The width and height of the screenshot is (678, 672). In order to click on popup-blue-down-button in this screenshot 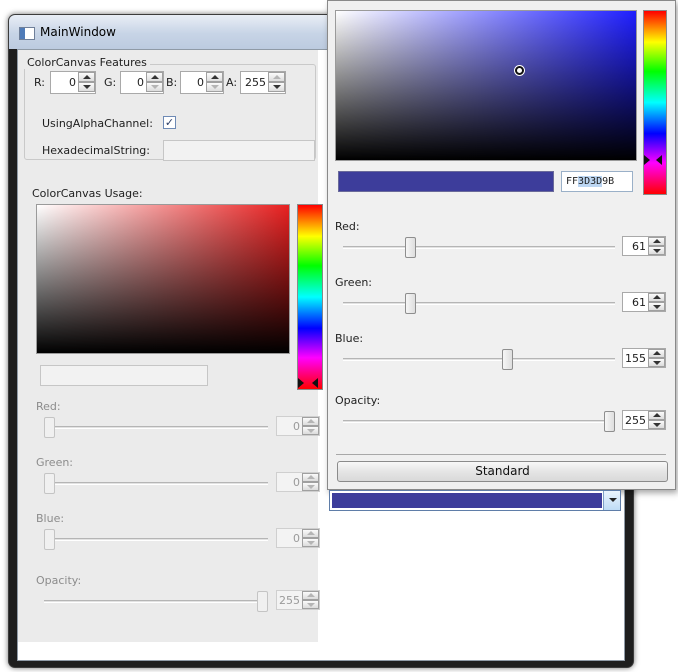, I will do `click(656, 362)`.